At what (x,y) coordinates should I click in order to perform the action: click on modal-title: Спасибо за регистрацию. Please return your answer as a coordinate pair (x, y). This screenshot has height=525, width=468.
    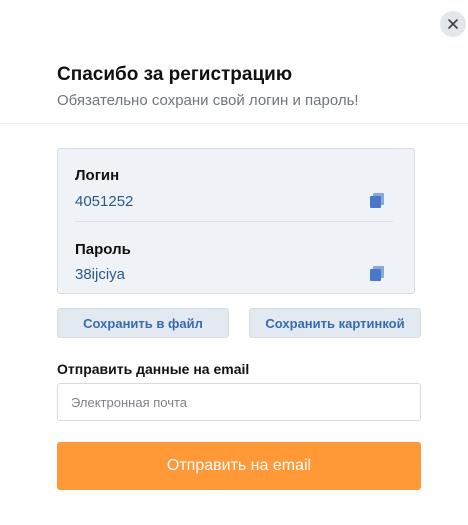
    Looking at the image, I should click on (175, 74).